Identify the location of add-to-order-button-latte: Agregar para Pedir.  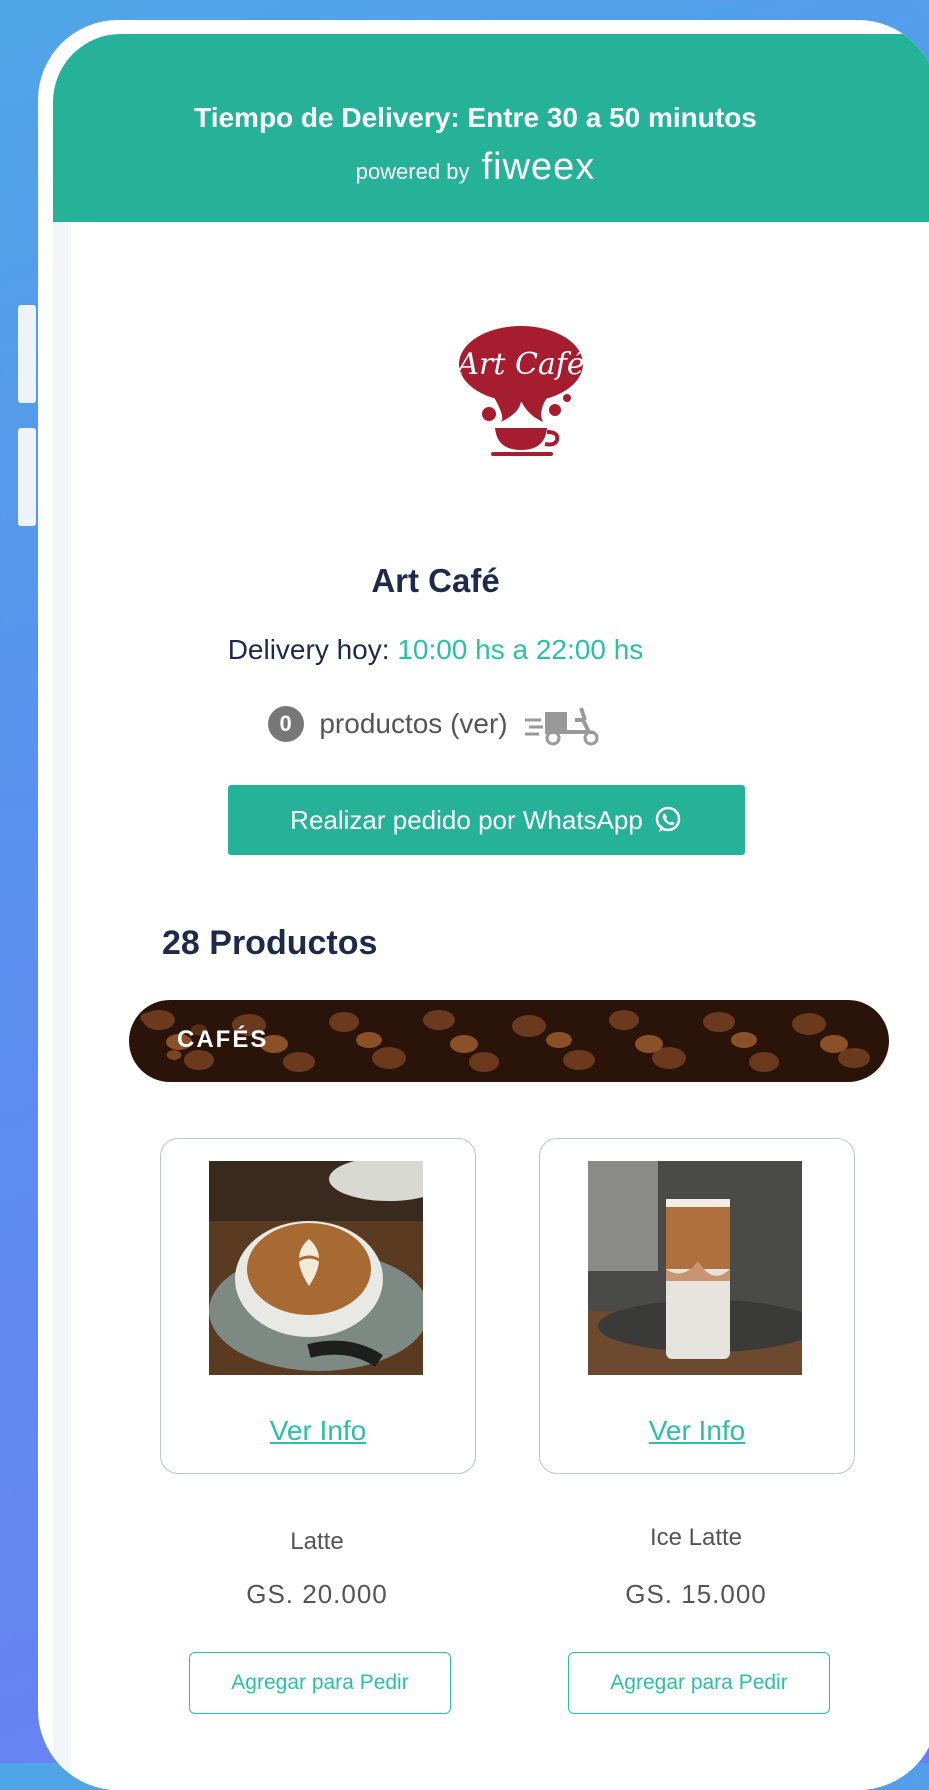
(320, 1683).